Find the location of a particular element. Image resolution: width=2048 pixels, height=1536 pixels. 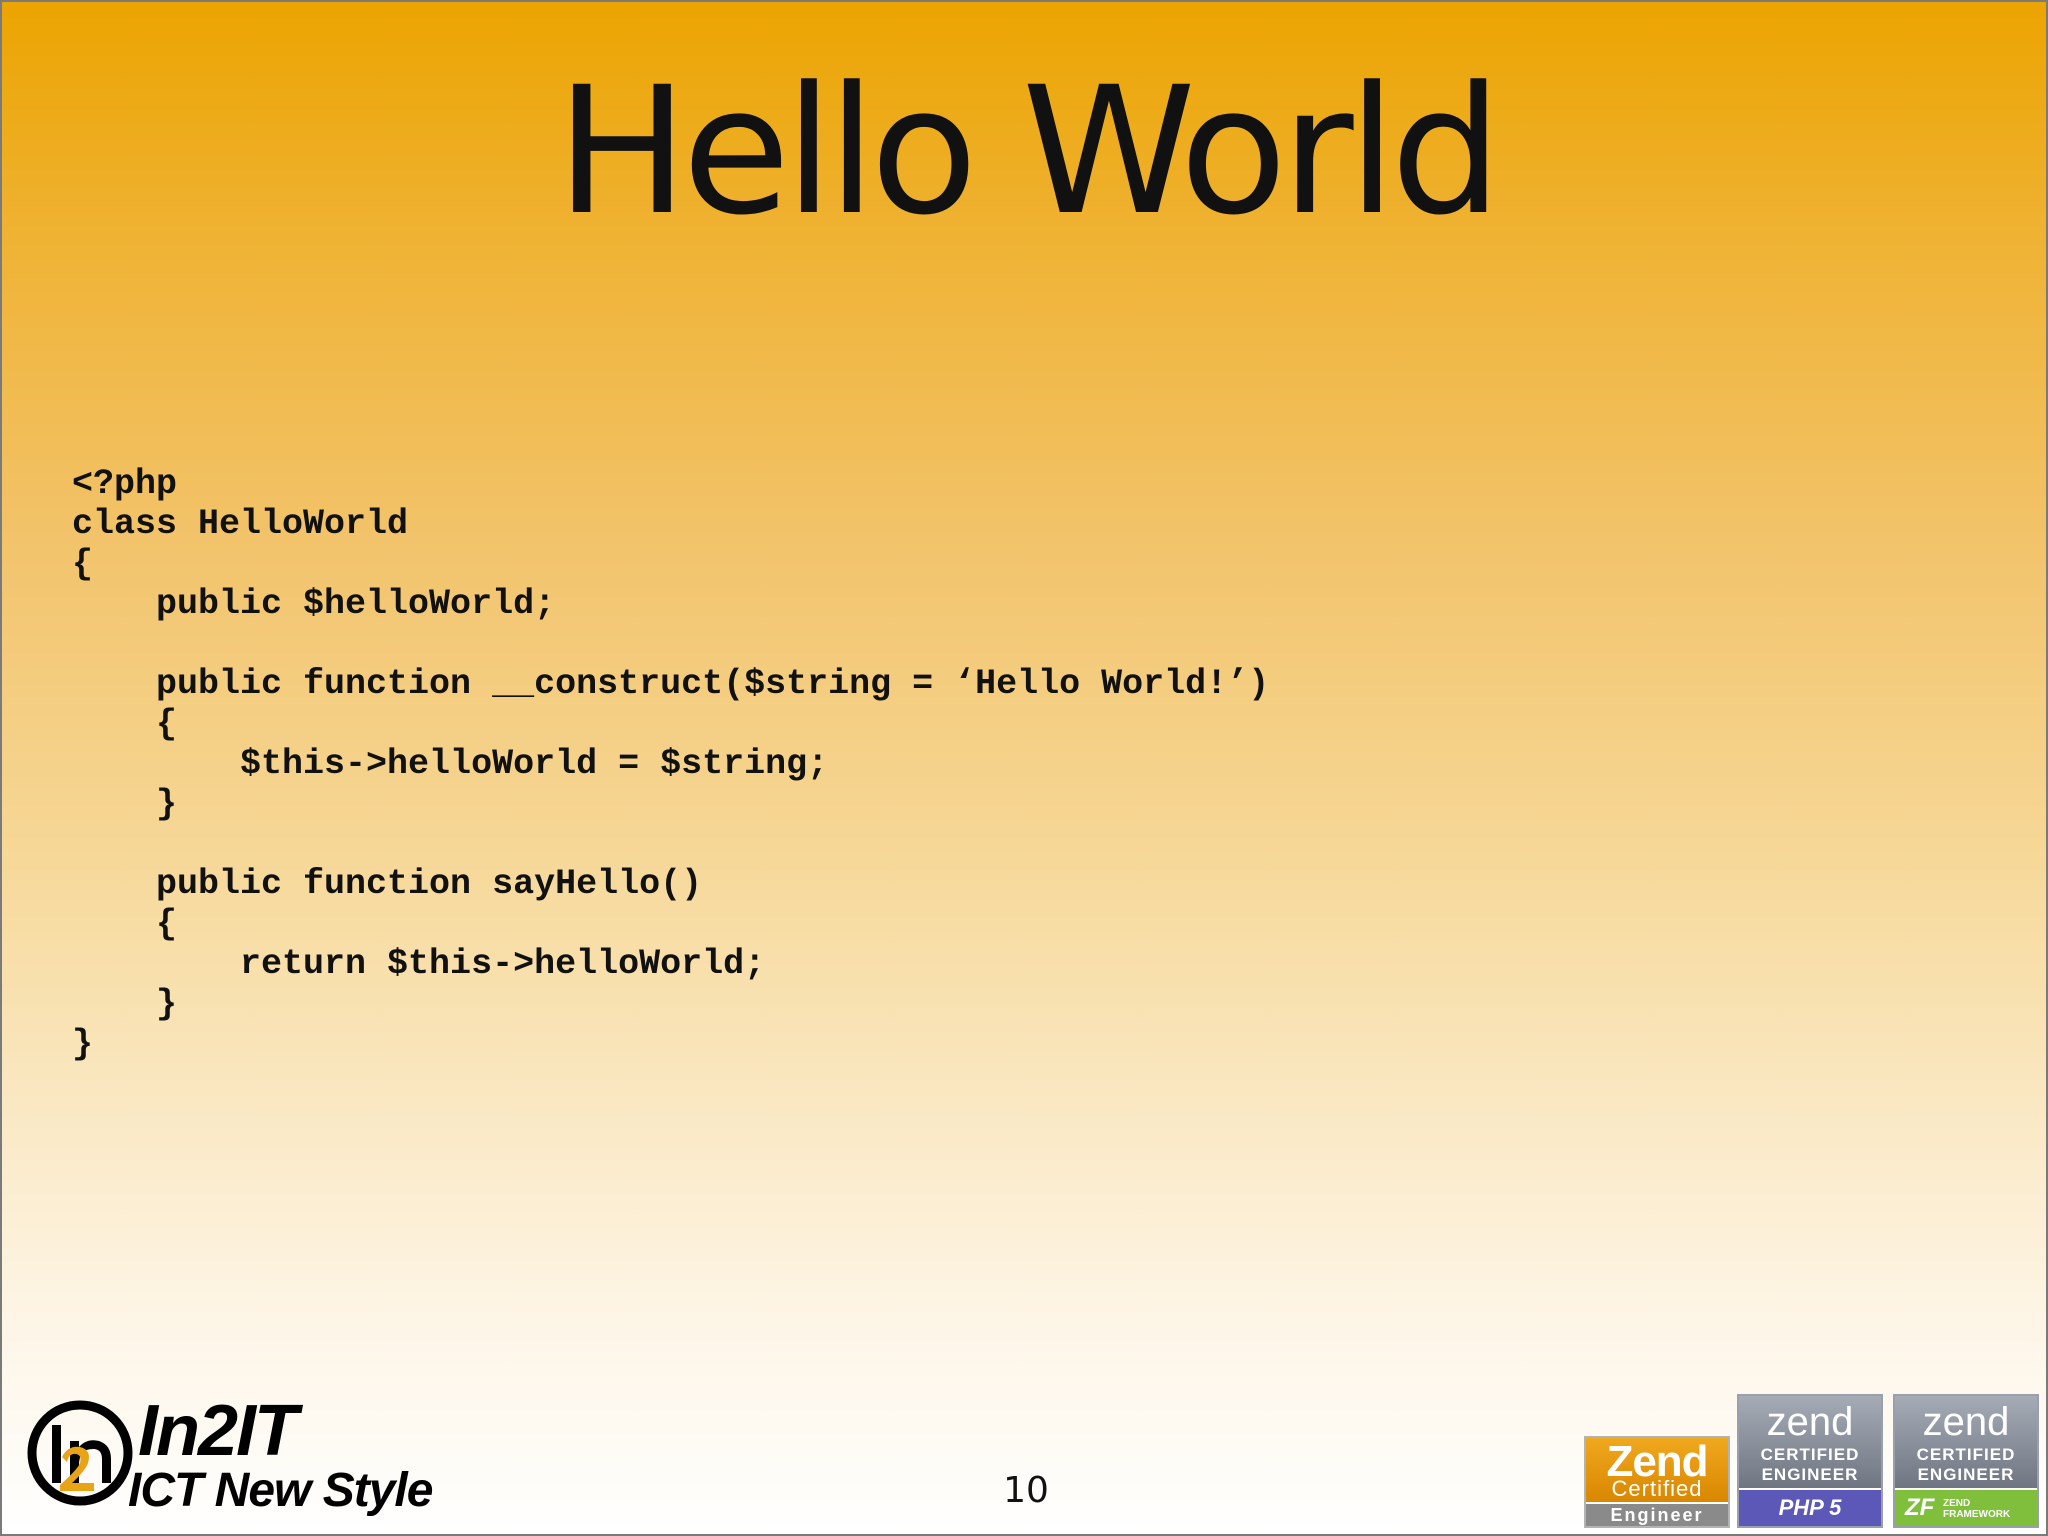

slide-title: Hello World is located at coordinates (1028, 151).